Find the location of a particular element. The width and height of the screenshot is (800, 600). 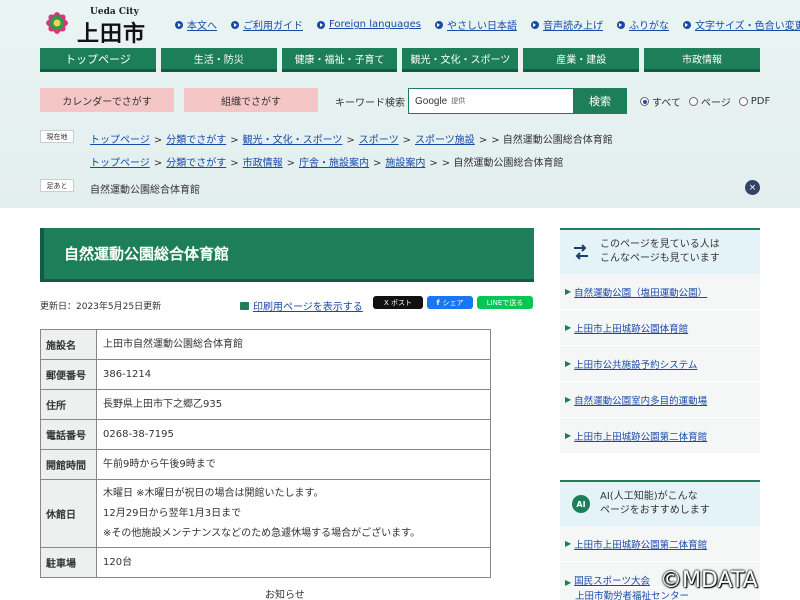

watermark: ©MDATA is located at coordinates (709, 580).